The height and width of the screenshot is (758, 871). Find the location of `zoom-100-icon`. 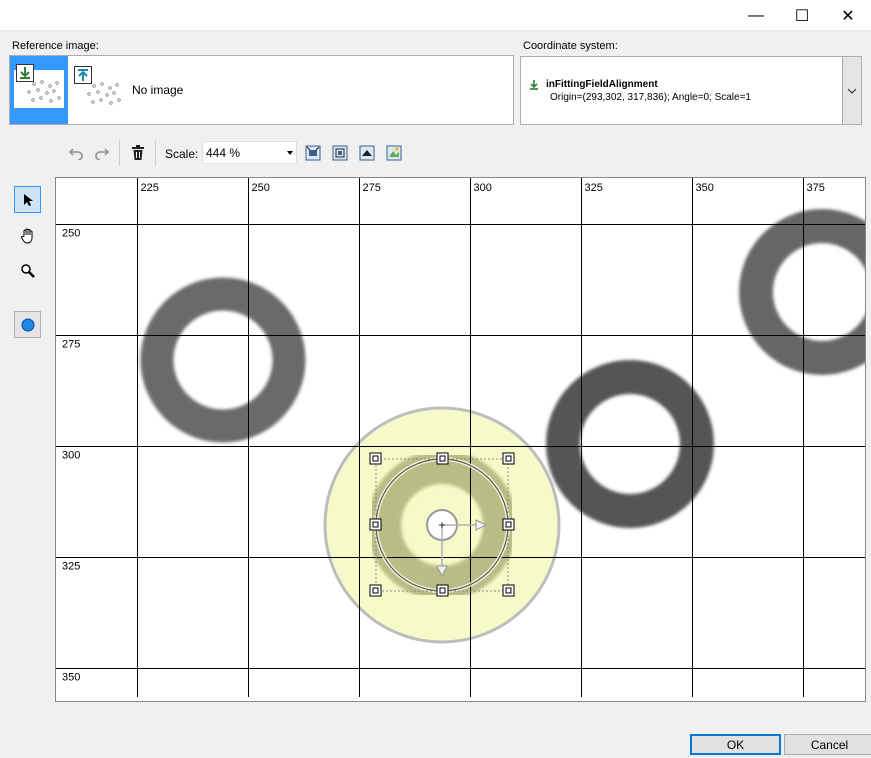

zoom-100-icon is located at coordinates (340, 153).